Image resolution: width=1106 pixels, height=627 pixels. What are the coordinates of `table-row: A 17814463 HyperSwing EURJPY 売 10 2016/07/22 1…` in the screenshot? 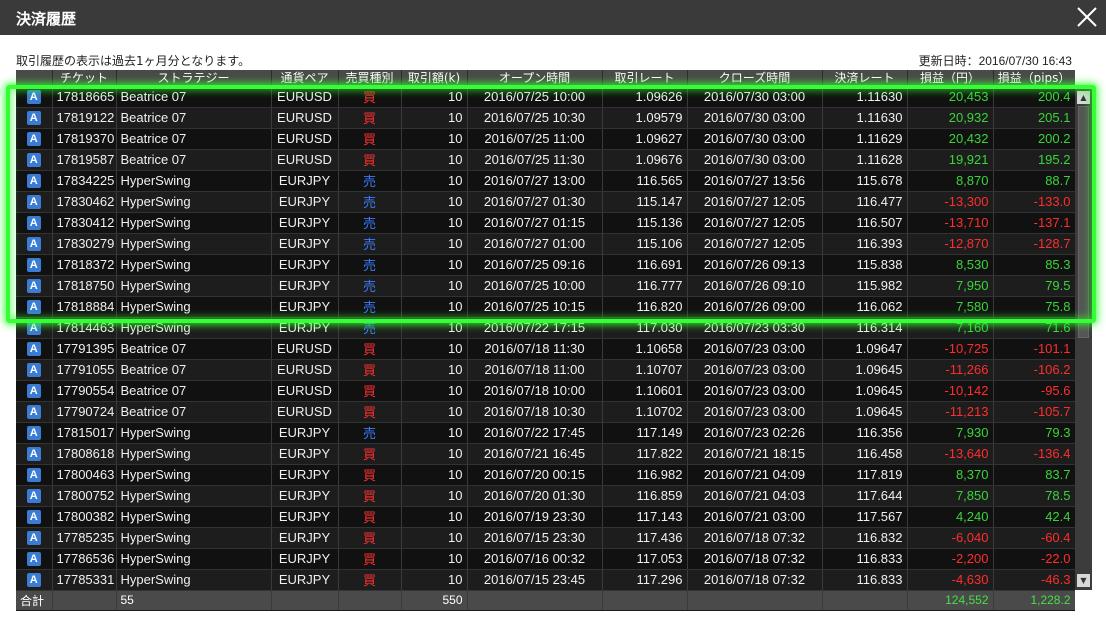 It's located at (545, 328).